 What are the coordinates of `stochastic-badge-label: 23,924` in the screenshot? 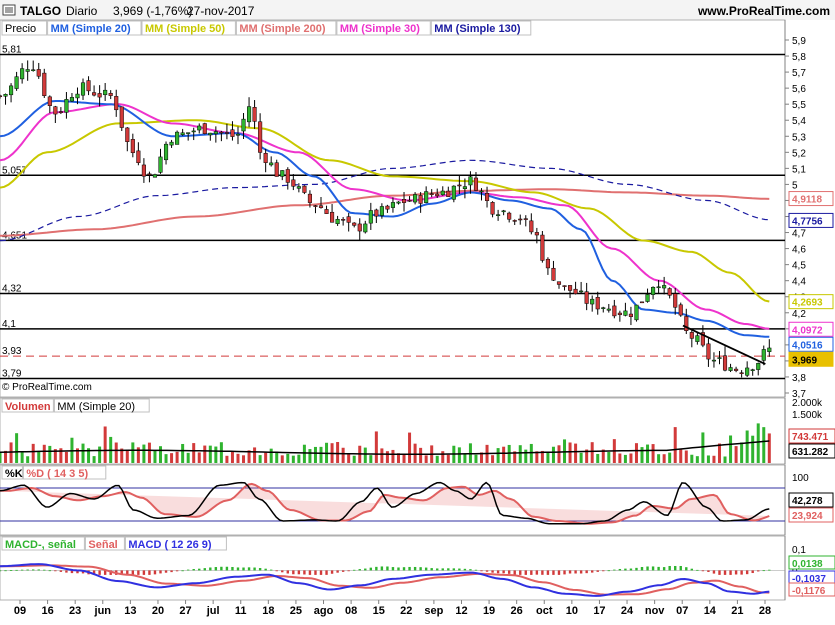 It's located at (807, 516).